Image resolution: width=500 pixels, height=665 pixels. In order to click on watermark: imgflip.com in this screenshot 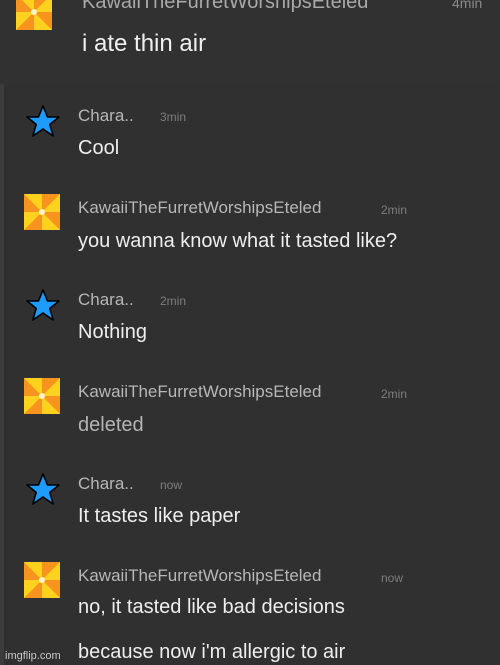, I will do `click(33, 656)`.